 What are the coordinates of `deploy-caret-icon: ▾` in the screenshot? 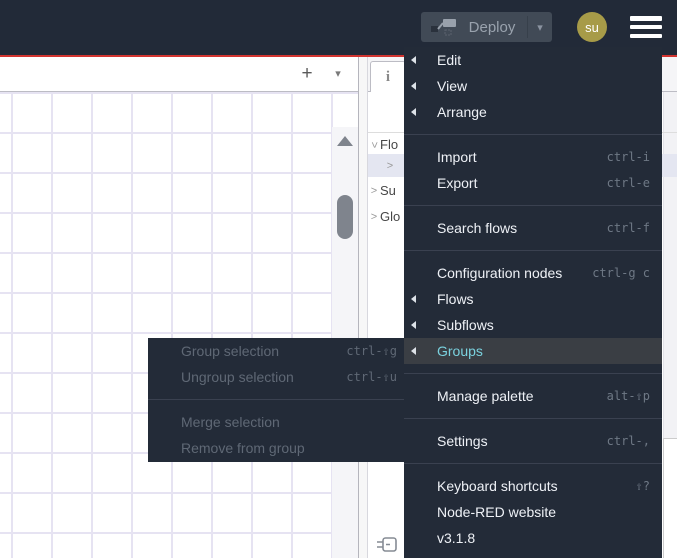 It's located at (540, 27).